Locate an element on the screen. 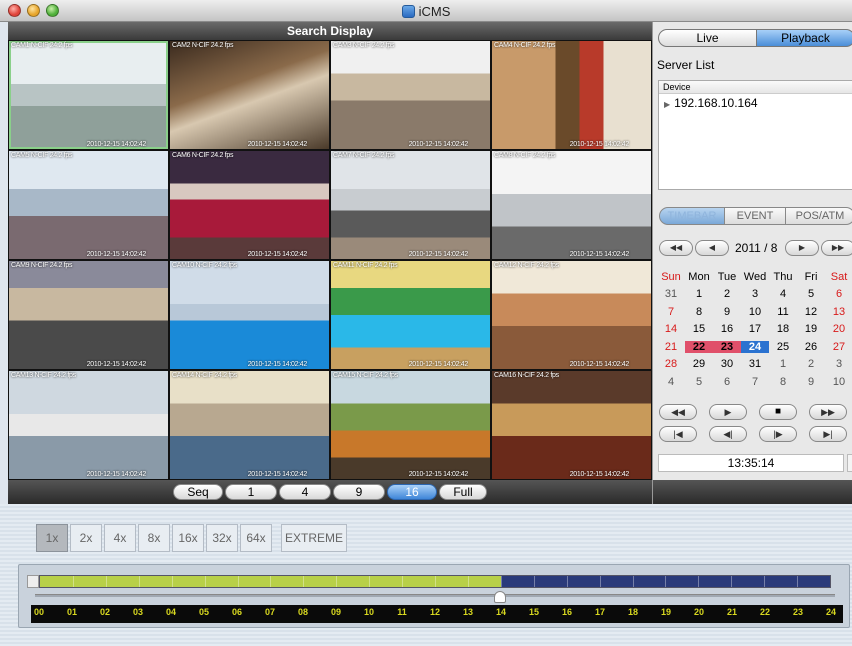 The width and height of the screenshot is (852, 646). calendar-day: 30 is located at coordinates (727, 364).